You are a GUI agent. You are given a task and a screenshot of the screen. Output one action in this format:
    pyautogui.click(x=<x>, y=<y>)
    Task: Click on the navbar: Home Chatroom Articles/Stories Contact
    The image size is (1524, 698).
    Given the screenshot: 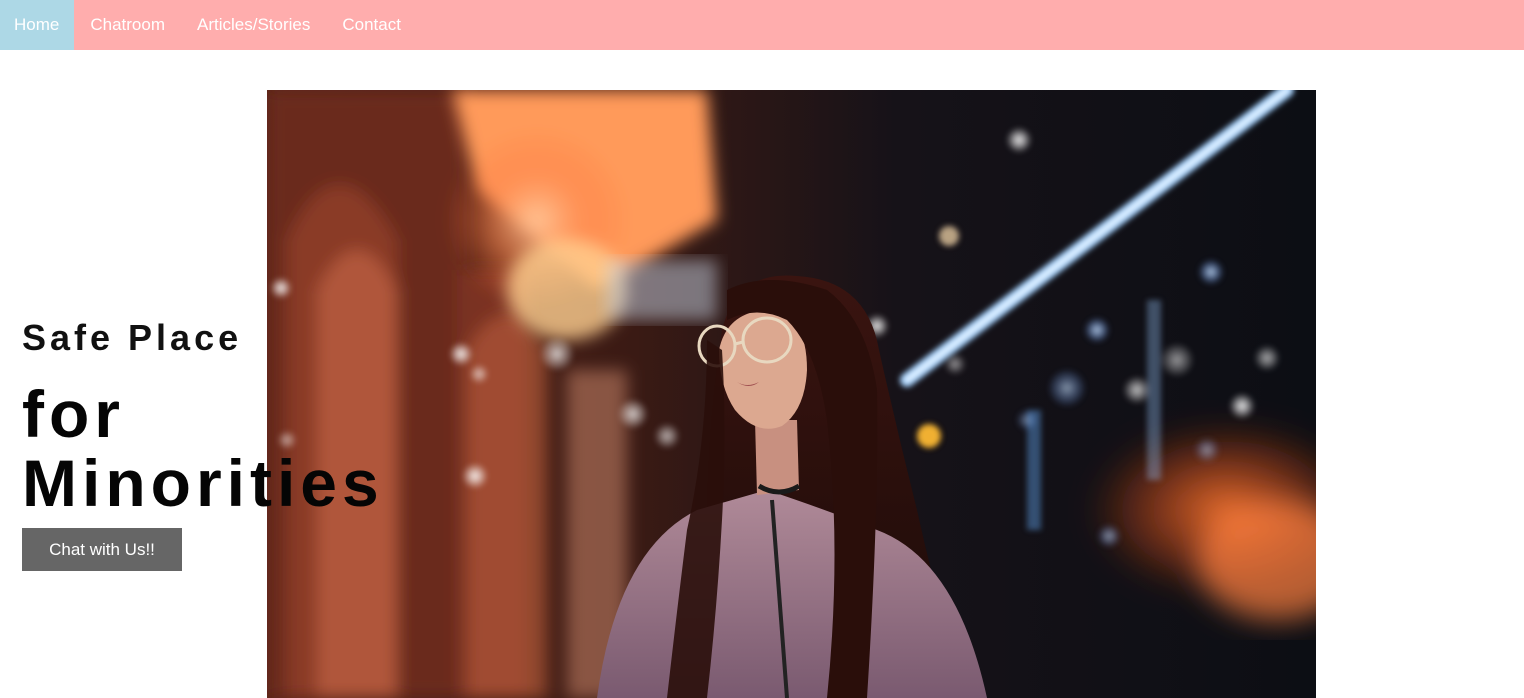 What is the action you would take?
    pyautogui.click(x=762, y=25)
    